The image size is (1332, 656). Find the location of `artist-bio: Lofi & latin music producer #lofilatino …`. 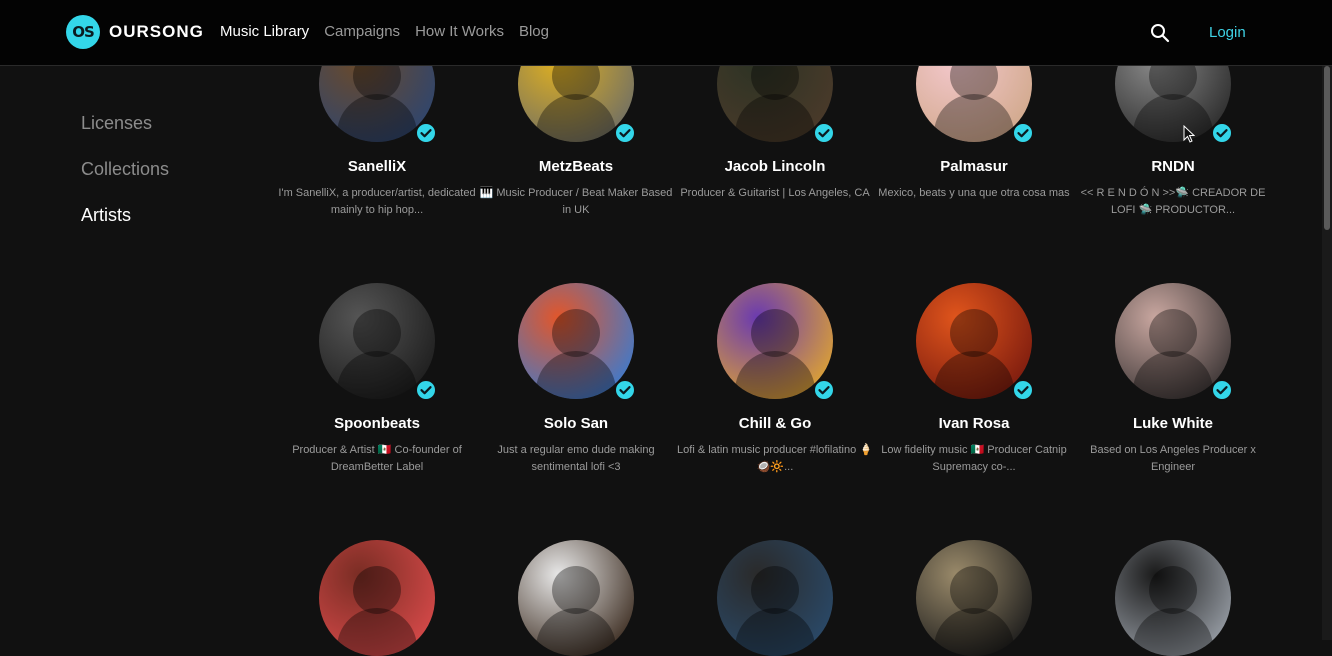

artist-bio: Lofi & latin music producer #lofilatino … is located at coordinates (775, 458).